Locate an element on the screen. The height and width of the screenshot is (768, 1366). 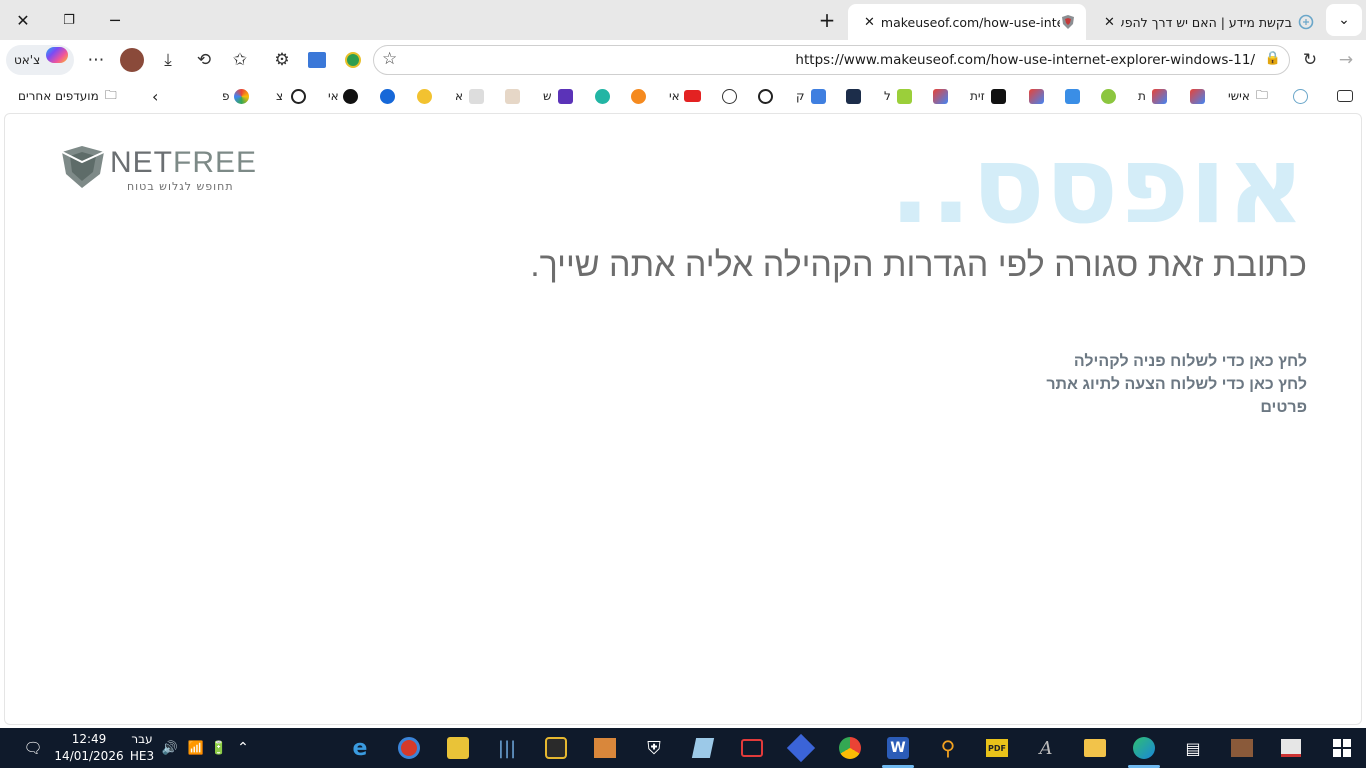
security-shield-icon: ⛨ is located at coordinates (654, 748).